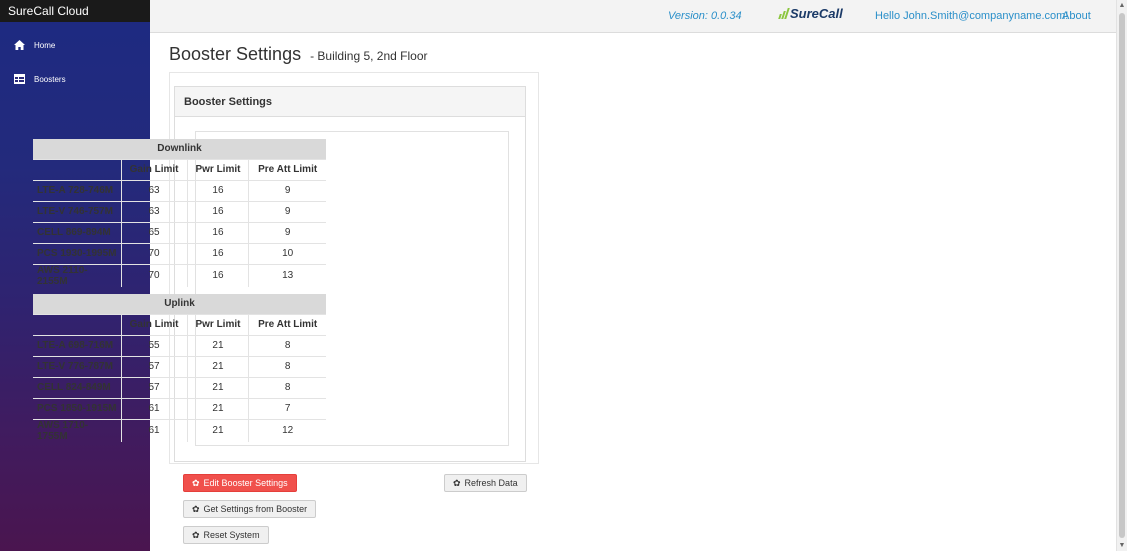  I want to click on edit-booster-settings-button: ✿ Edit Booster Settings, so click(240, 483).